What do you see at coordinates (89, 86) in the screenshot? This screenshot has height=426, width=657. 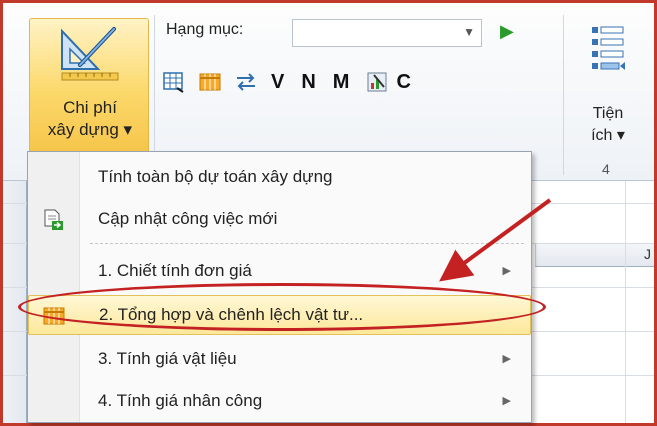 I see `chi-phi-xay-dung-button: Chi phí xây dựng ▾` at bounding box center [89, 86].